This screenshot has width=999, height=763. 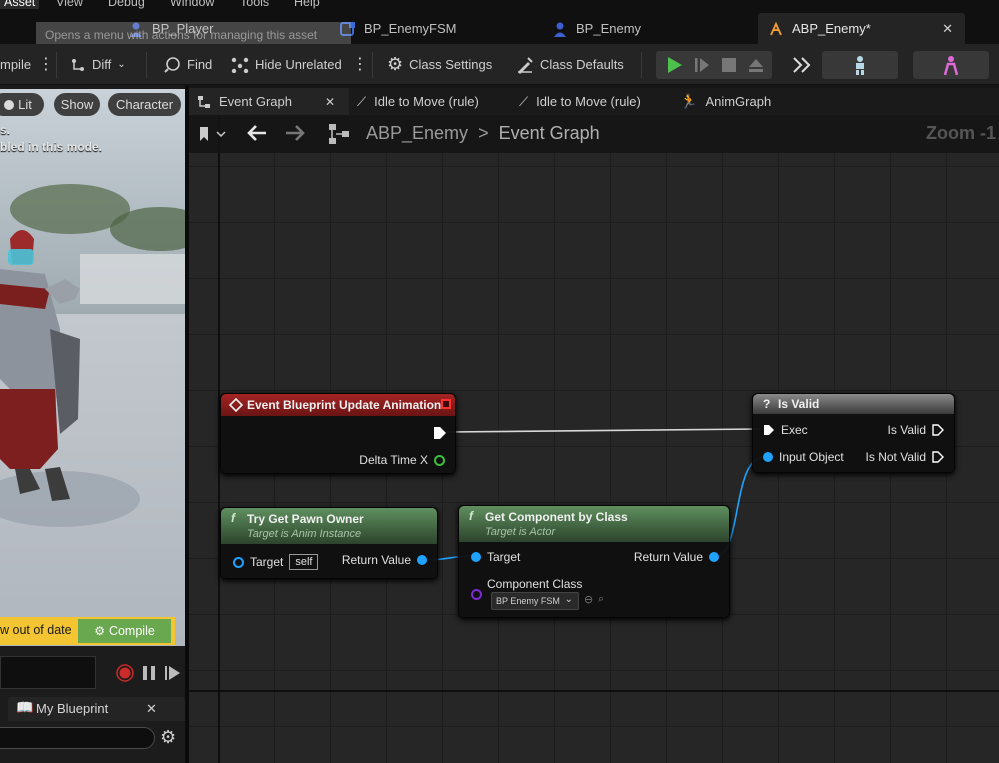 I want to click on is-not-valid-output-pin: Is Not Valid, so click(x=905, y=457).